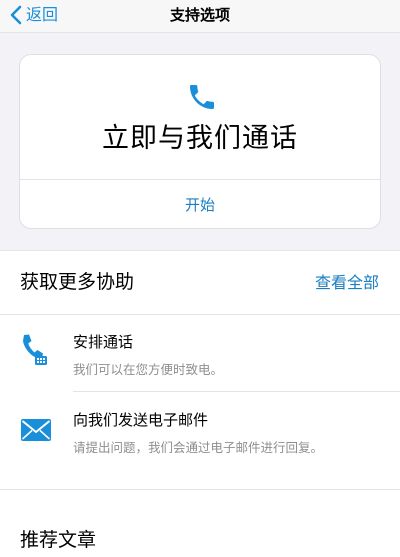  I want to click on schedule-call-subtitle: 我们可以在您方便时致电。, so click(148, 369).